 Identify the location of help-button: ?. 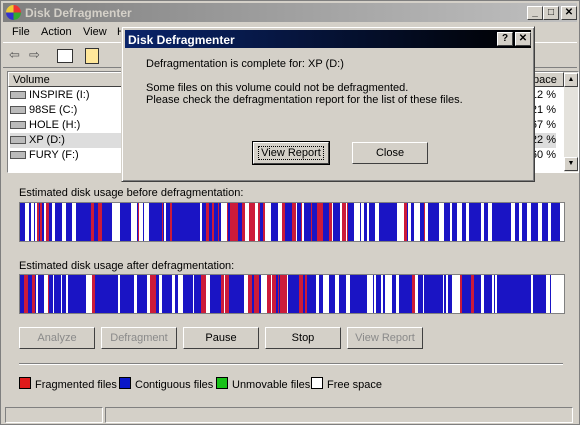
(505, 39).